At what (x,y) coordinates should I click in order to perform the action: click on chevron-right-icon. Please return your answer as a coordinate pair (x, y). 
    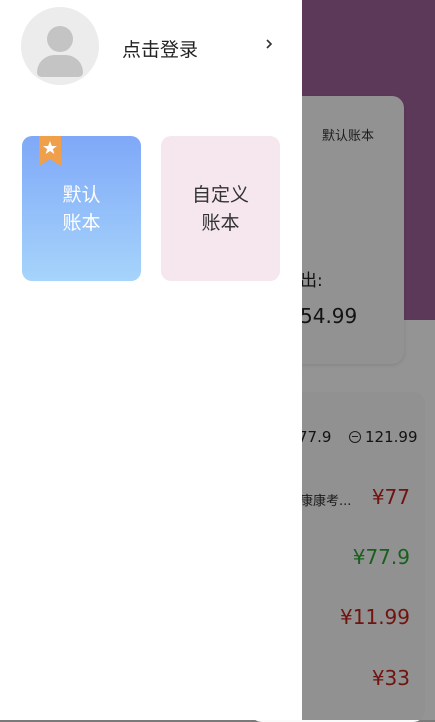
    Looking at the image, I should click on (269, 44).